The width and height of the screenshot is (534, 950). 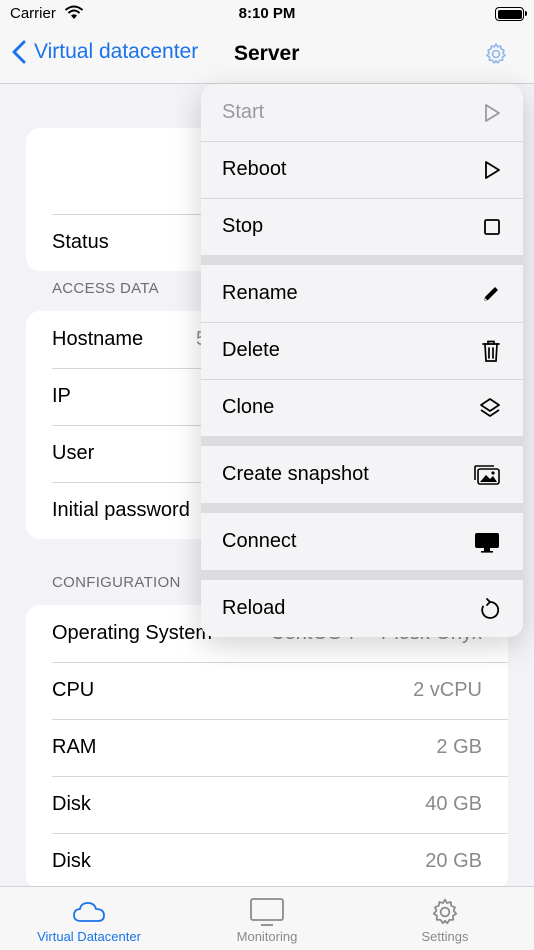 I want to click on menu-item-label: Clone, so click(x=248, y=407).